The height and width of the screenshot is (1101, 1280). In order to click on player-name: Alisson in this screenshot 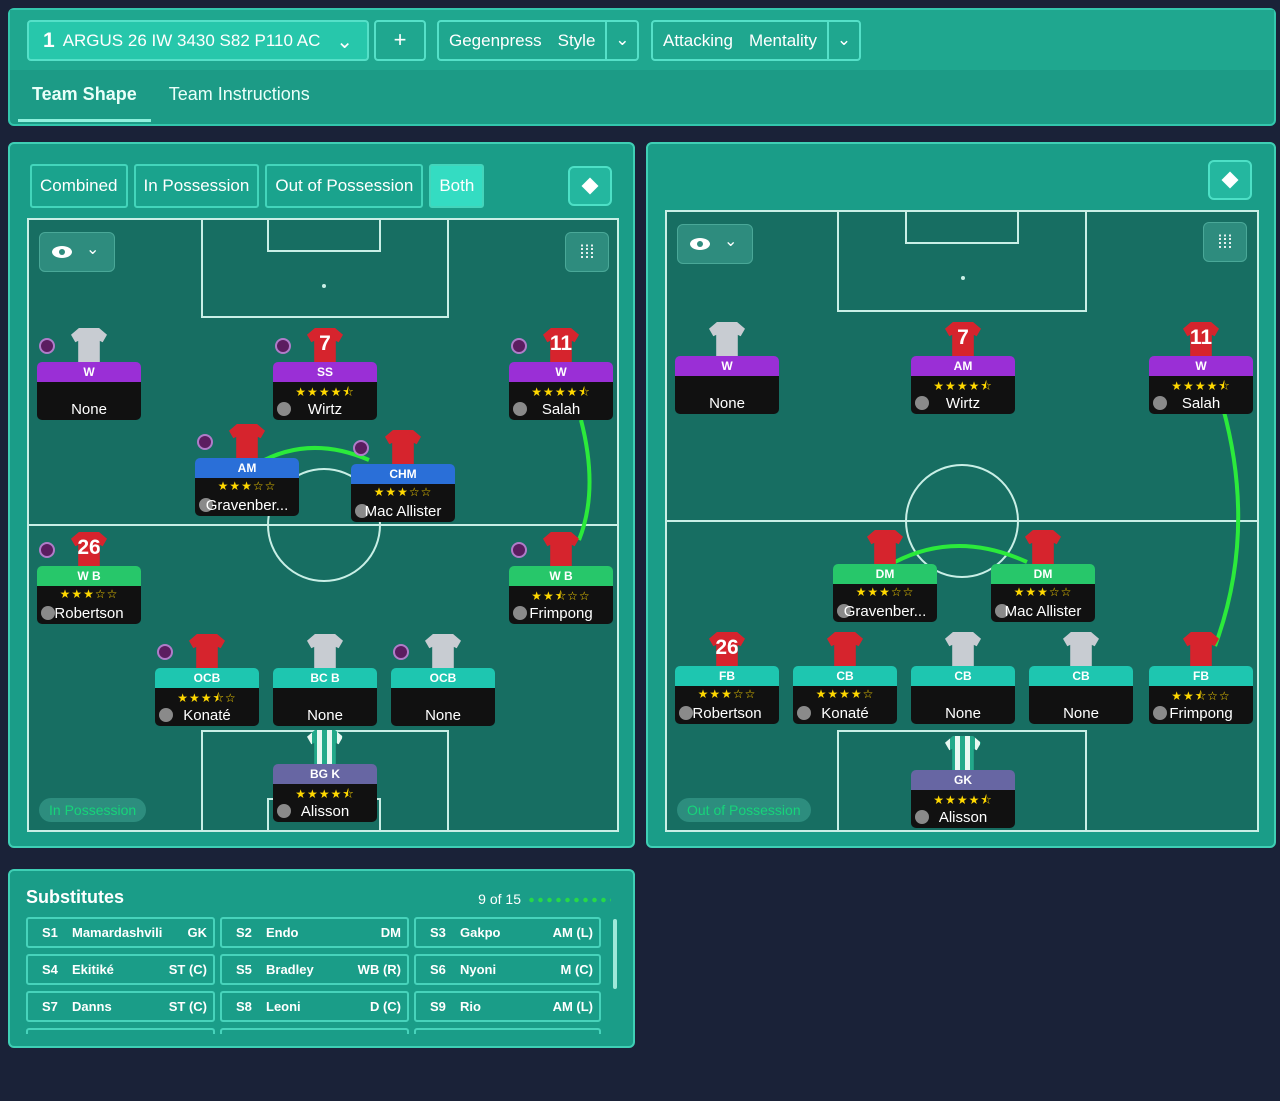, I will do `click(963, 817)`.